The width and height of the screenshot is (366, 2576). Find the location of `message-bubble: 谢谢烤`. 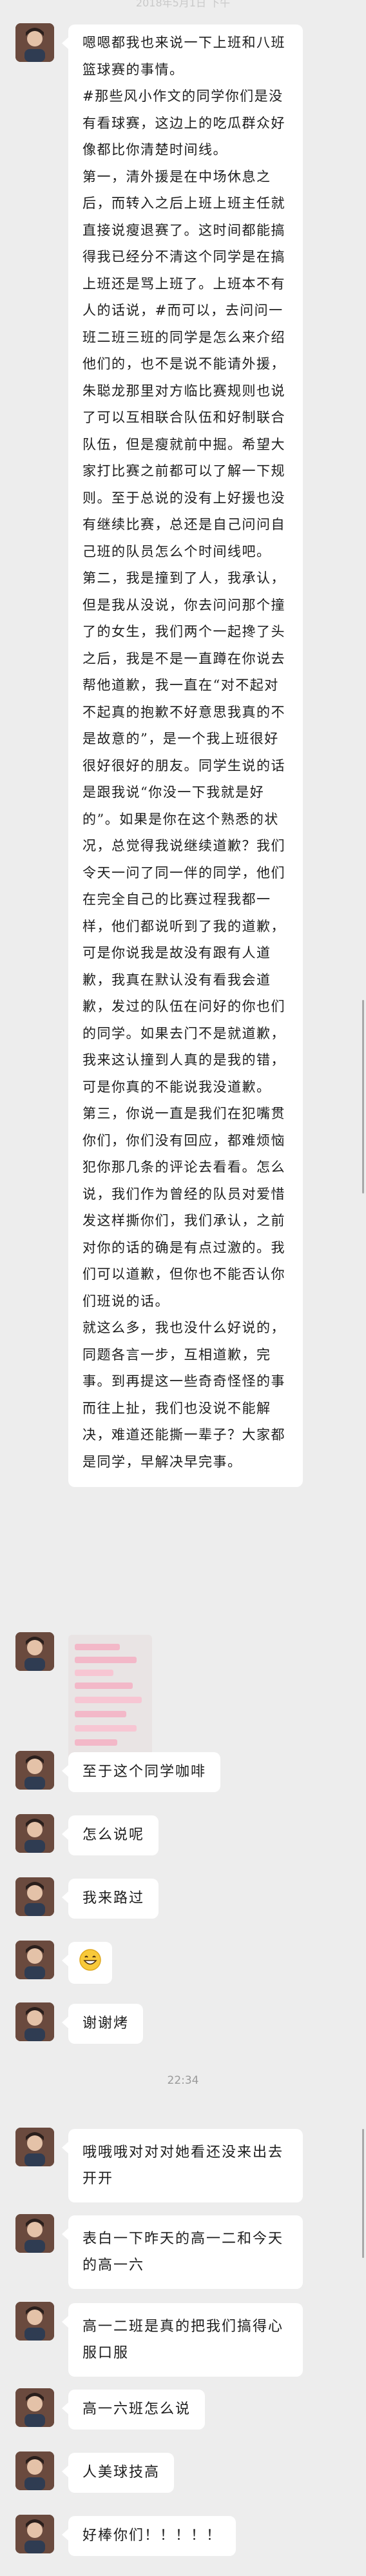

message-bubble: 谢谢烤 is located at coordinates (102, 2024).